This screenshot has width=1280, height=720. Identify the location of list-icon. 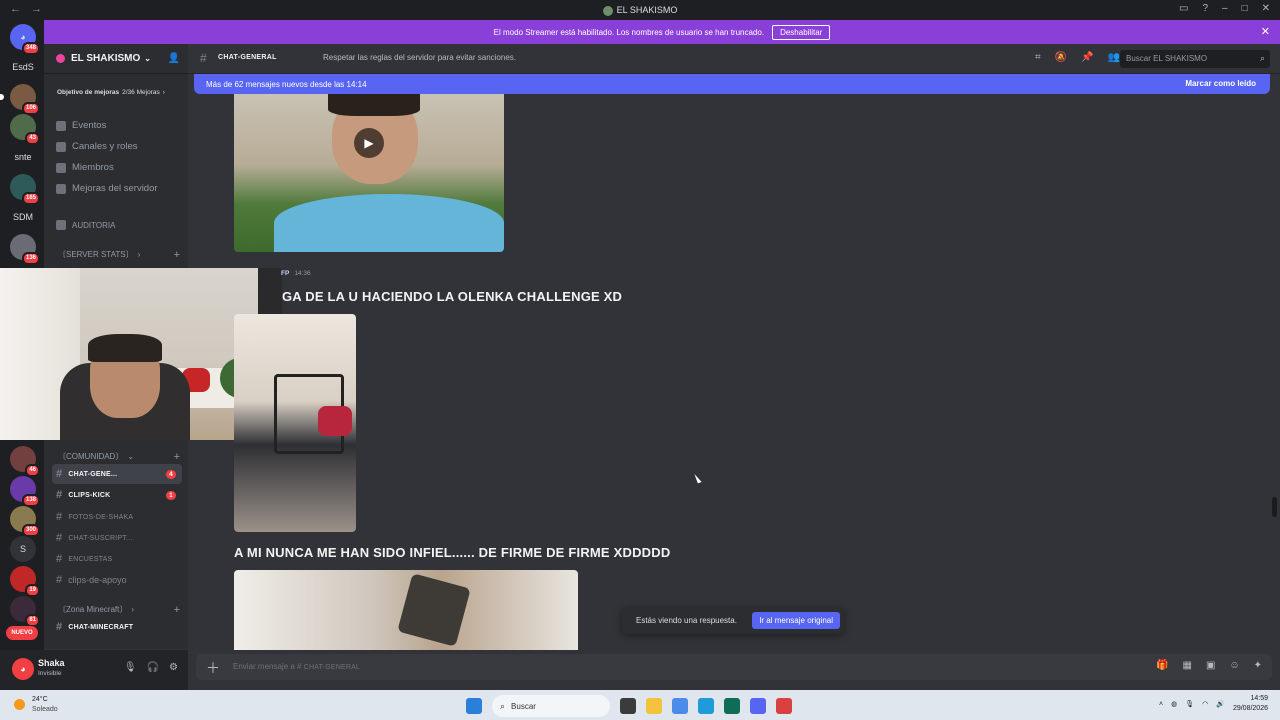
(61, 146).